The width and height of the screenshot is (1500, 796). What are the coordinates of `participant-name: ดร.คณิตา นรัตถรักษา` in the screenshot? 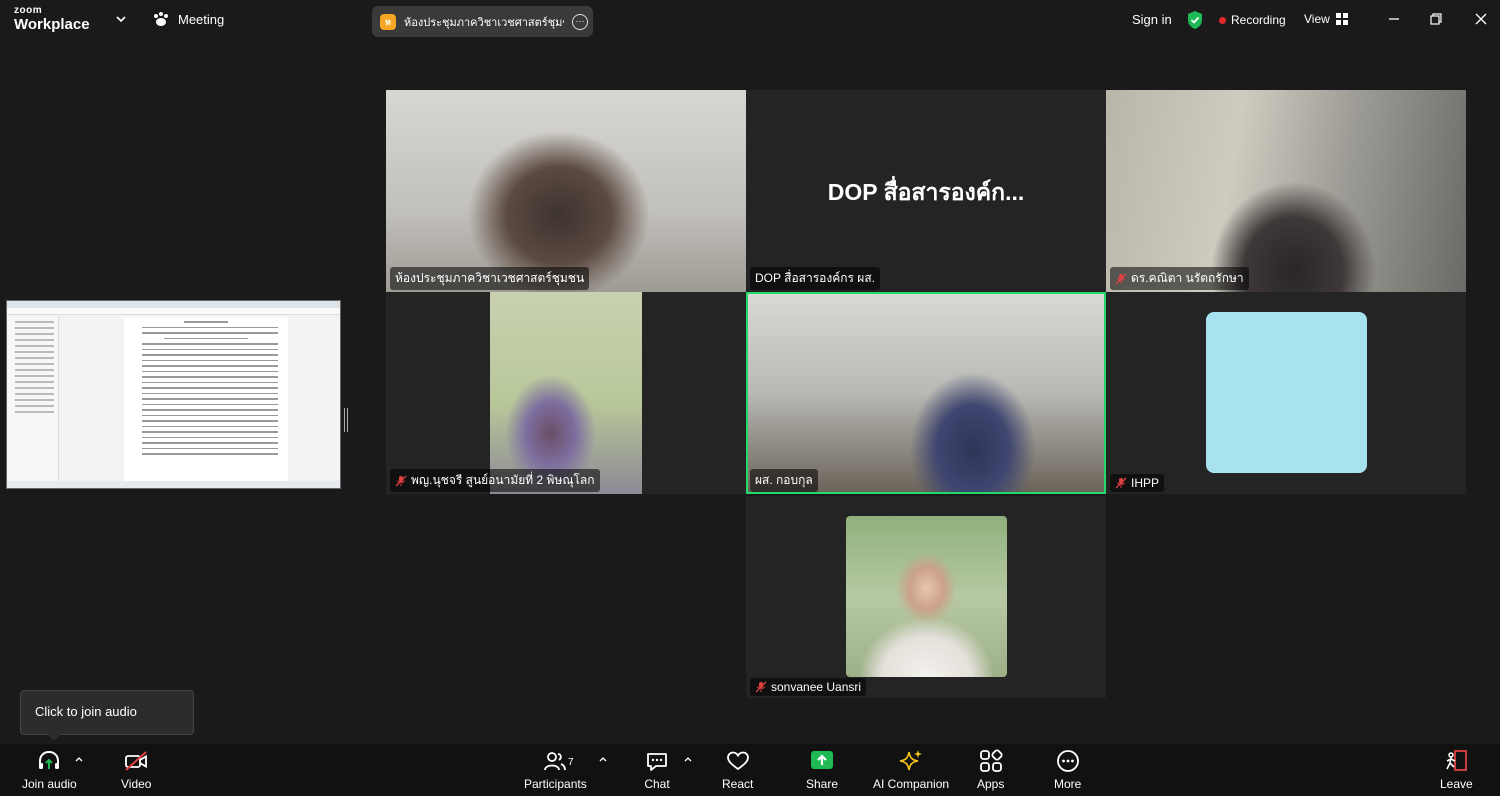 It's located at (1187, 278).